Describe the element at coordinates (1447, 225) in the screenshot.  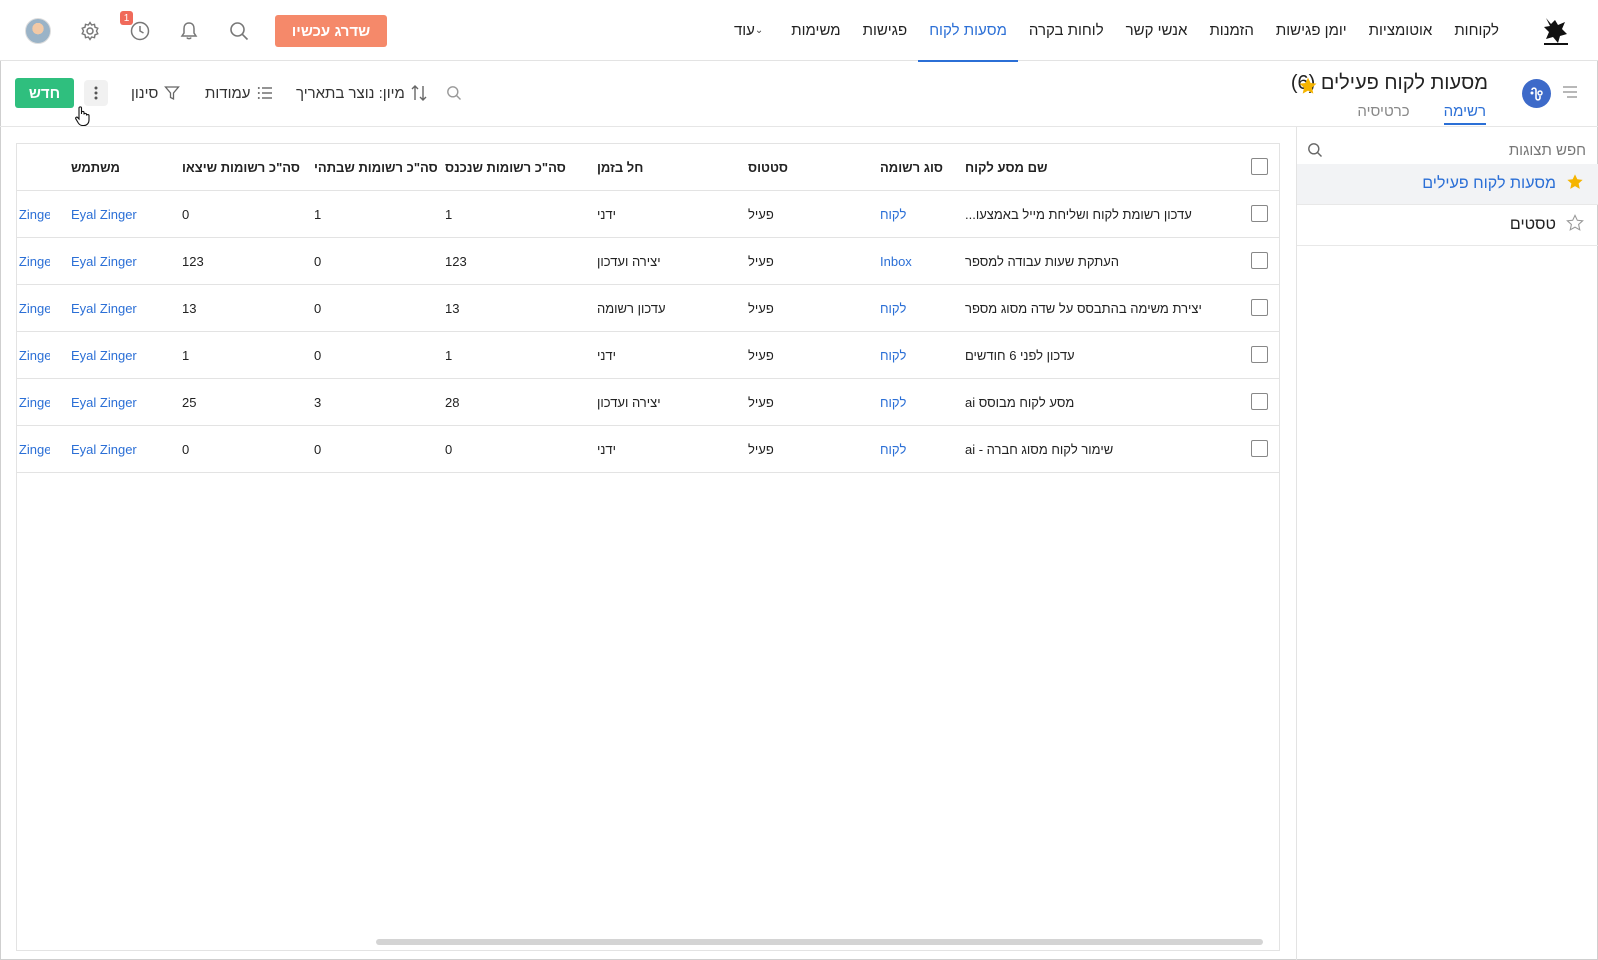
I see `saved-view-item: טסטים` at that location.